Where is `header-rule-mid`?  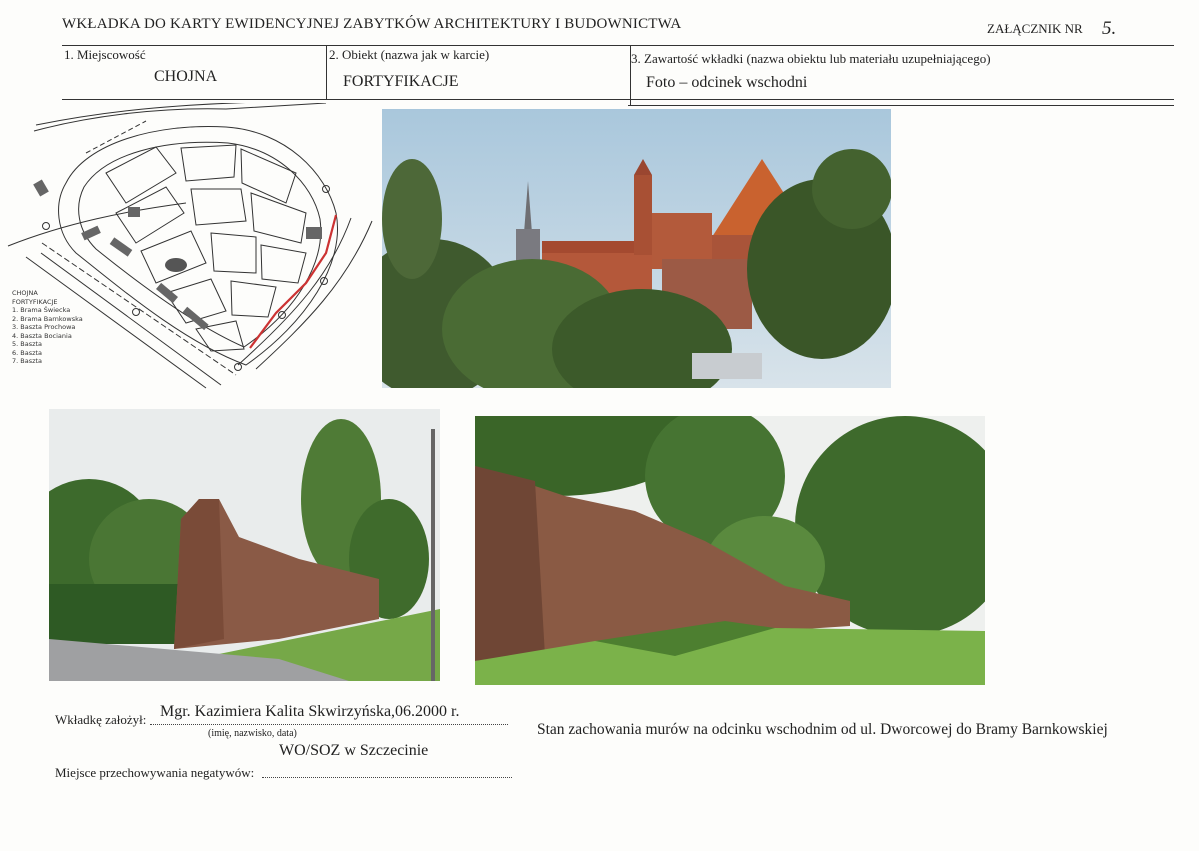 header-rule-mid is located at coordinates (618, 99).